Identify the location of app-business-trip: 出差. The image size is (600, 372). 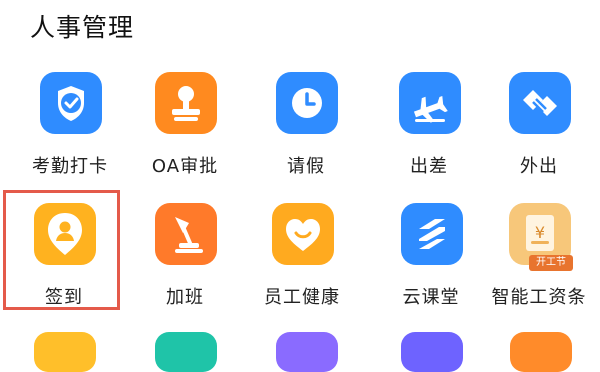
(429, 132).